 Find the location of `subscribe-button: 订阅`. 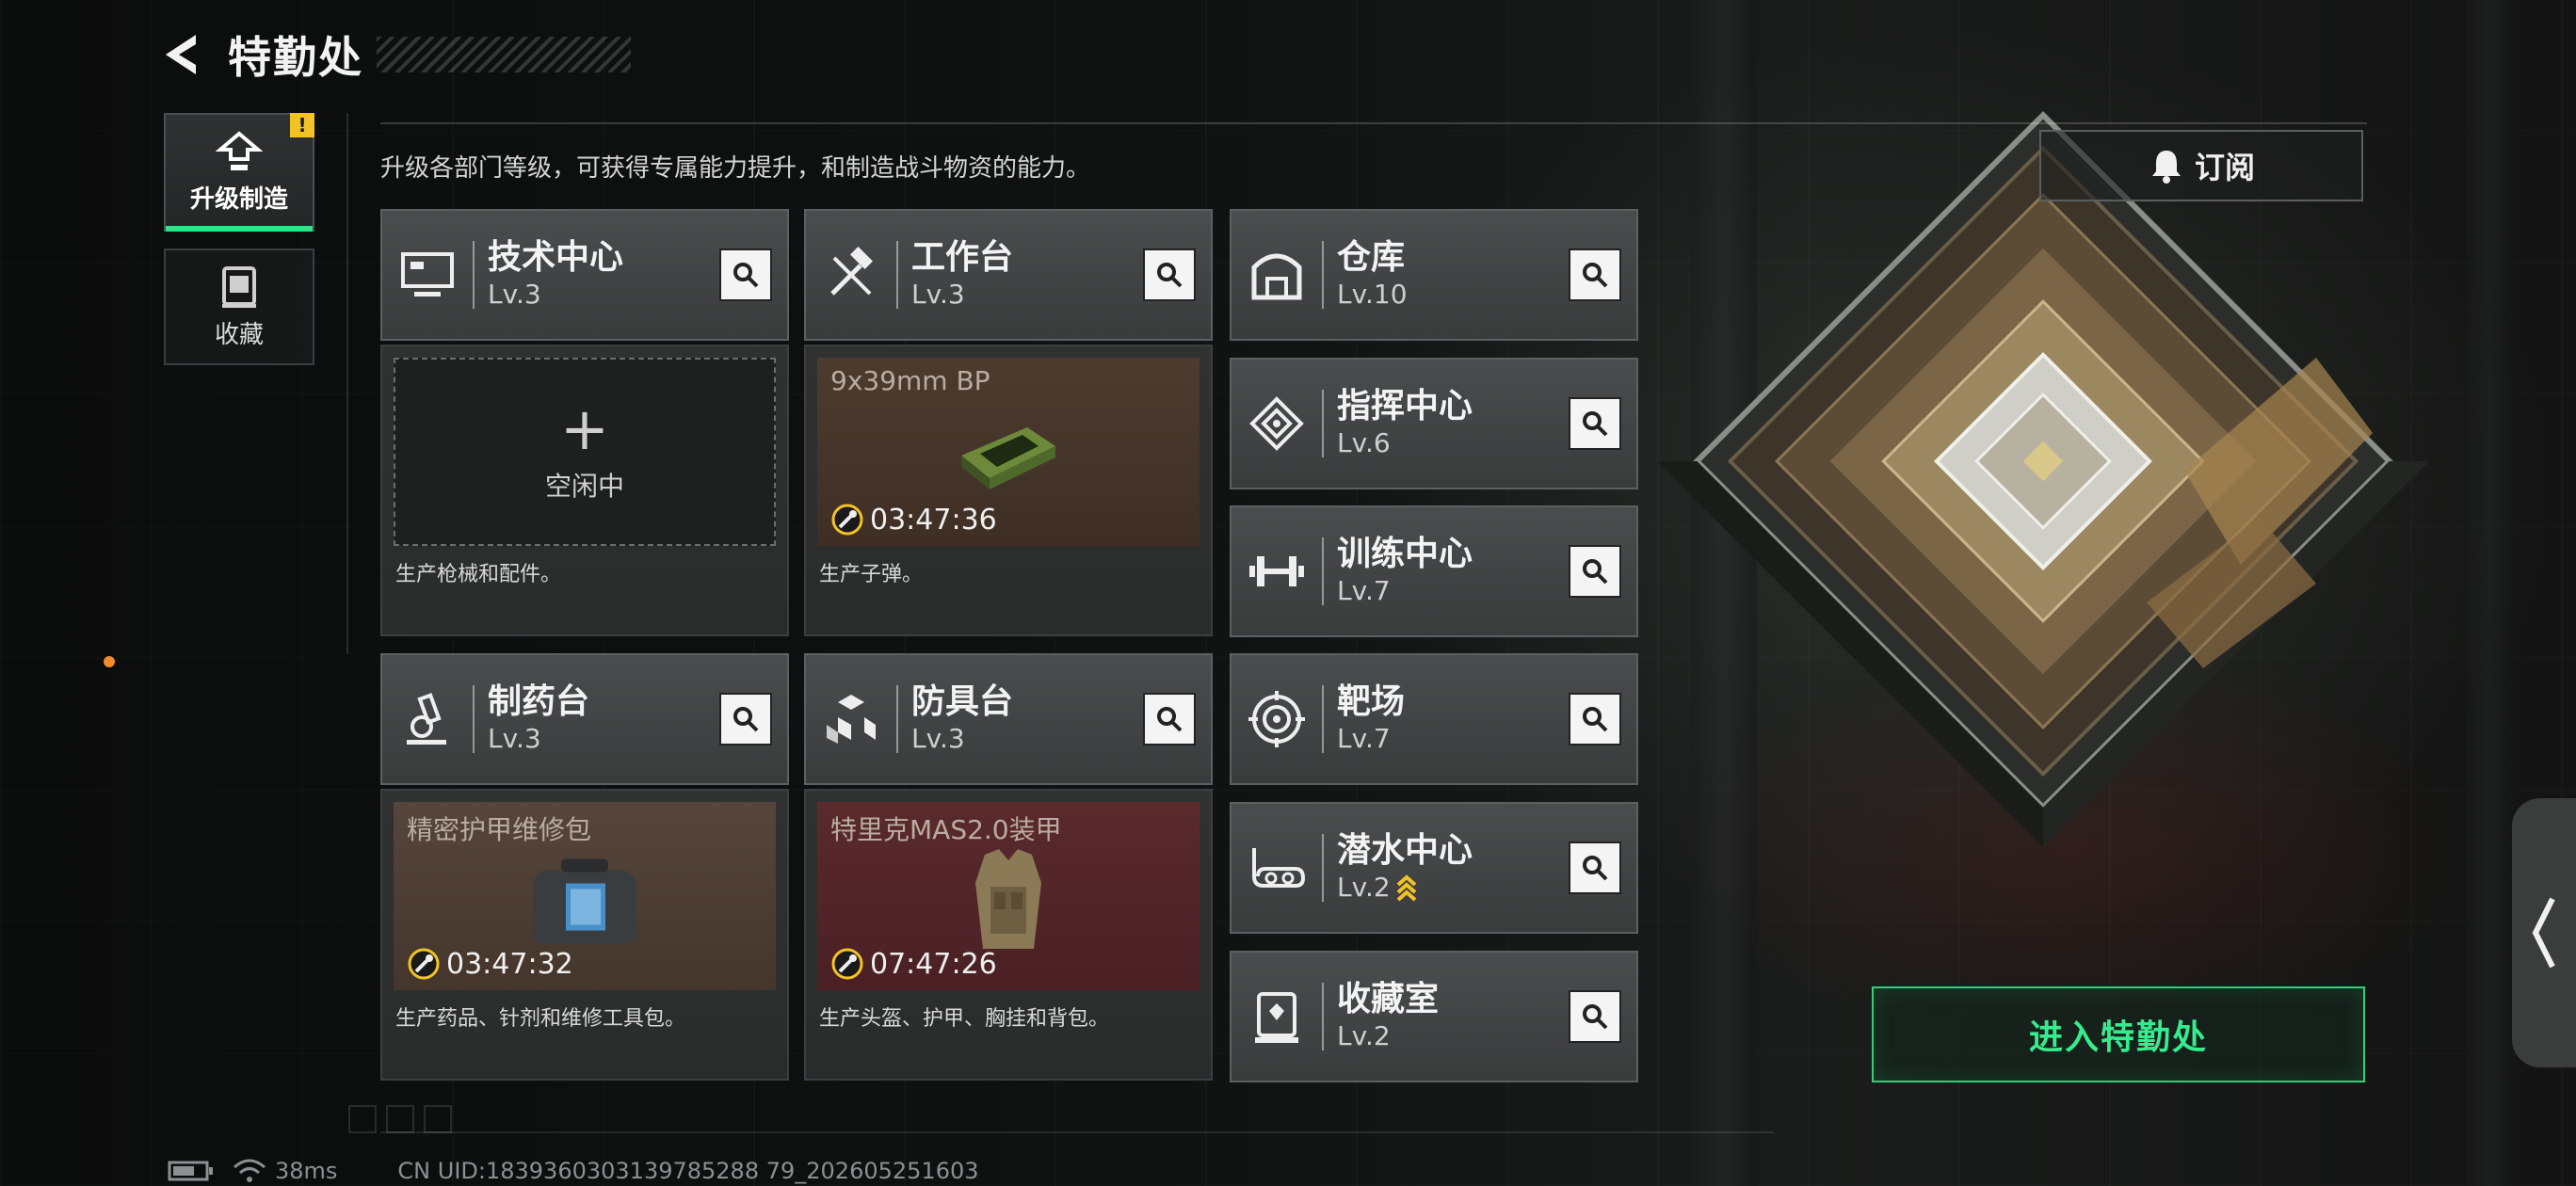

subscribe-button: 订阅 is located at coordinates (2201, 165).